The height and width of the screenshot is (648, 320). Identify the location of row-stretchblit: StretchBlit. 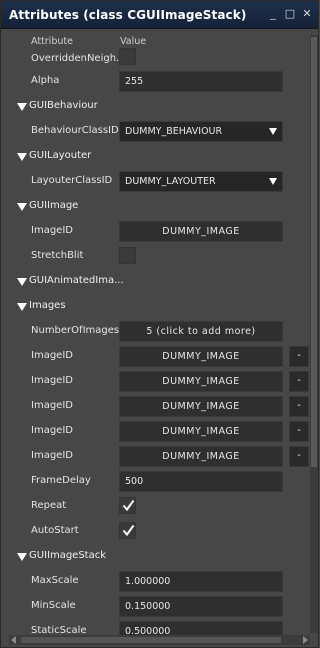
(159, 257).